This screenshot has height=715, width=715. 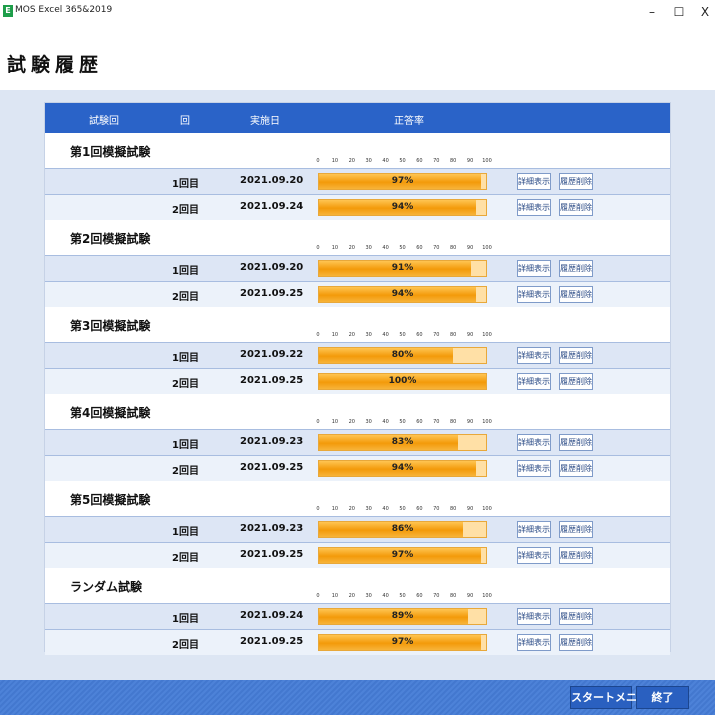 What do you see at coordinates (185, 558) in the screenshot?
I see `attempt-label: 2回目` at bounding box center [185, 558].